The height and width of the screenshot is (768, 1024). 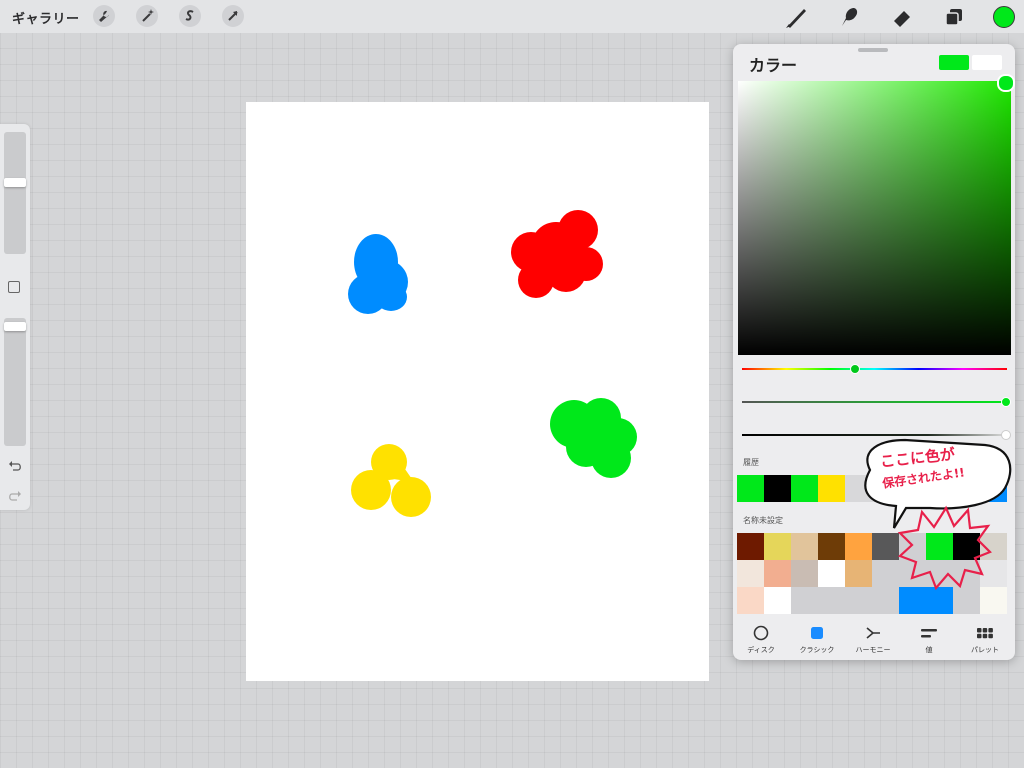 I want to click on picker-handle, so click(x=1006, y=83).